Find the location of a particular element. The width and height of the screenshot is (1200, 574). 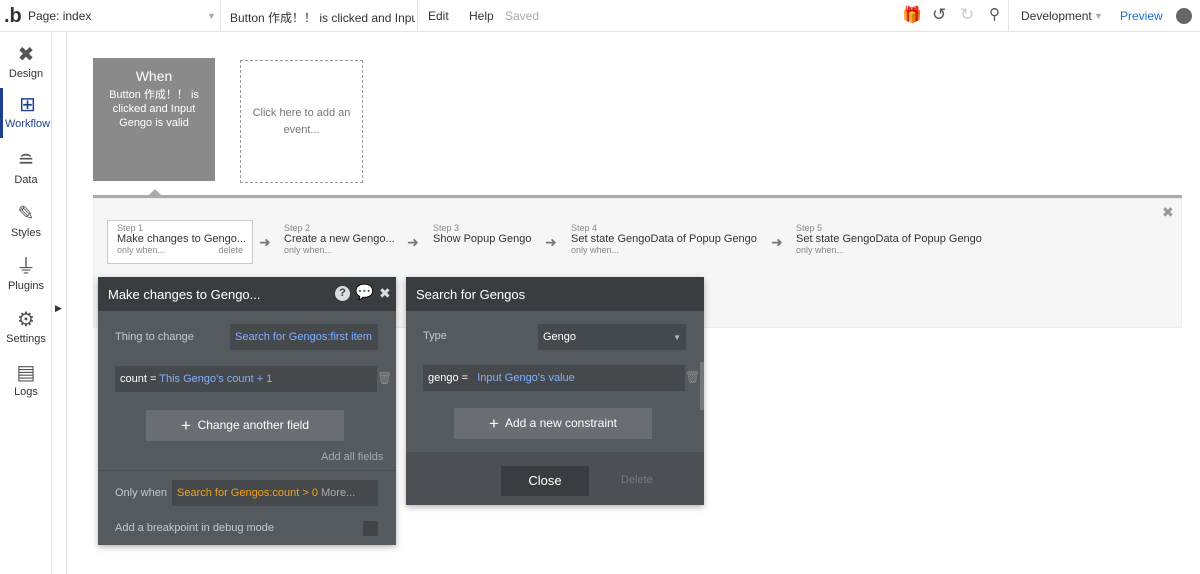

sidebar-item-data: ≘ Data is located at coordinates (26, 169).